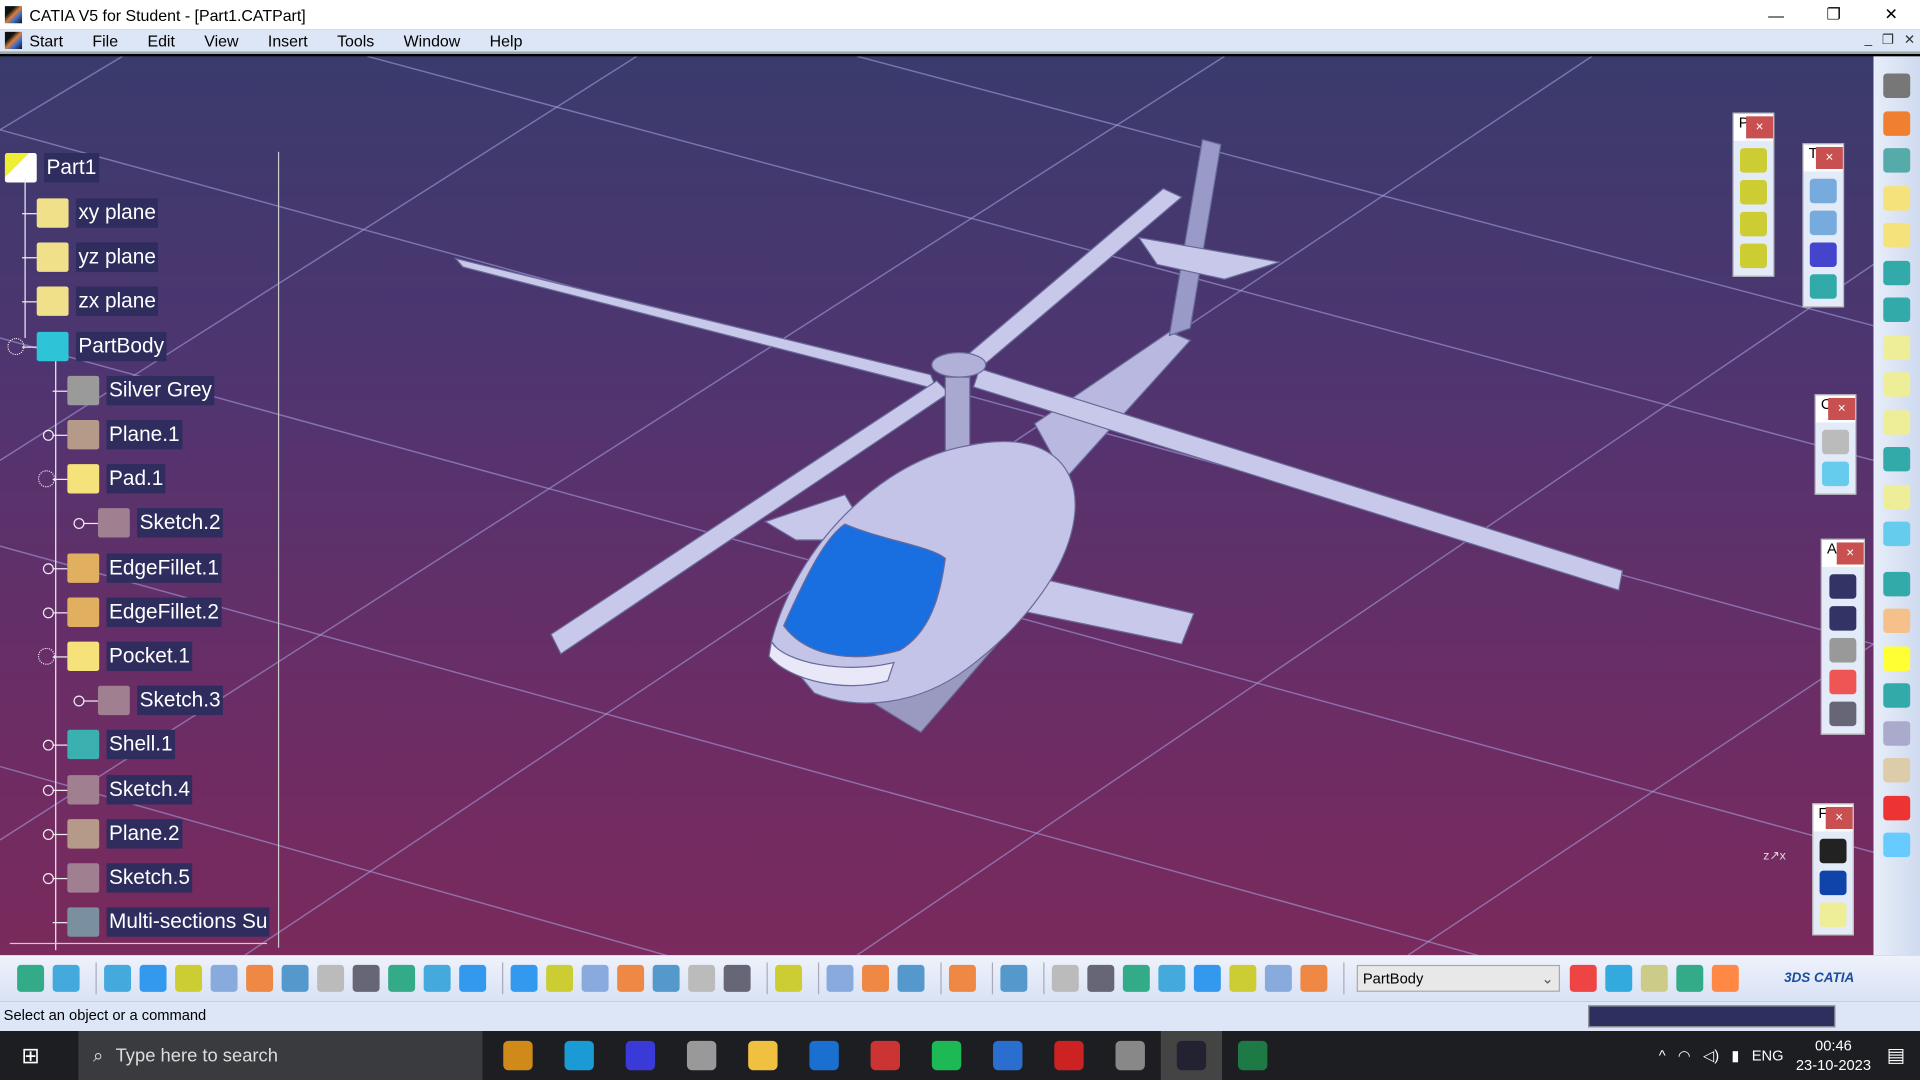 This screenshot has width=1920, height=1080. What do you see at coordinates (13, 40) in the screenshot?
I see `document-icon` at bounding box center [13, 40].